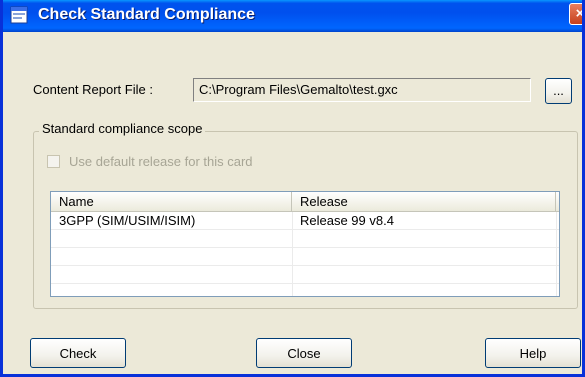  I want to click on title-bar: Check Standard Compliance ×, so click(294, 16).